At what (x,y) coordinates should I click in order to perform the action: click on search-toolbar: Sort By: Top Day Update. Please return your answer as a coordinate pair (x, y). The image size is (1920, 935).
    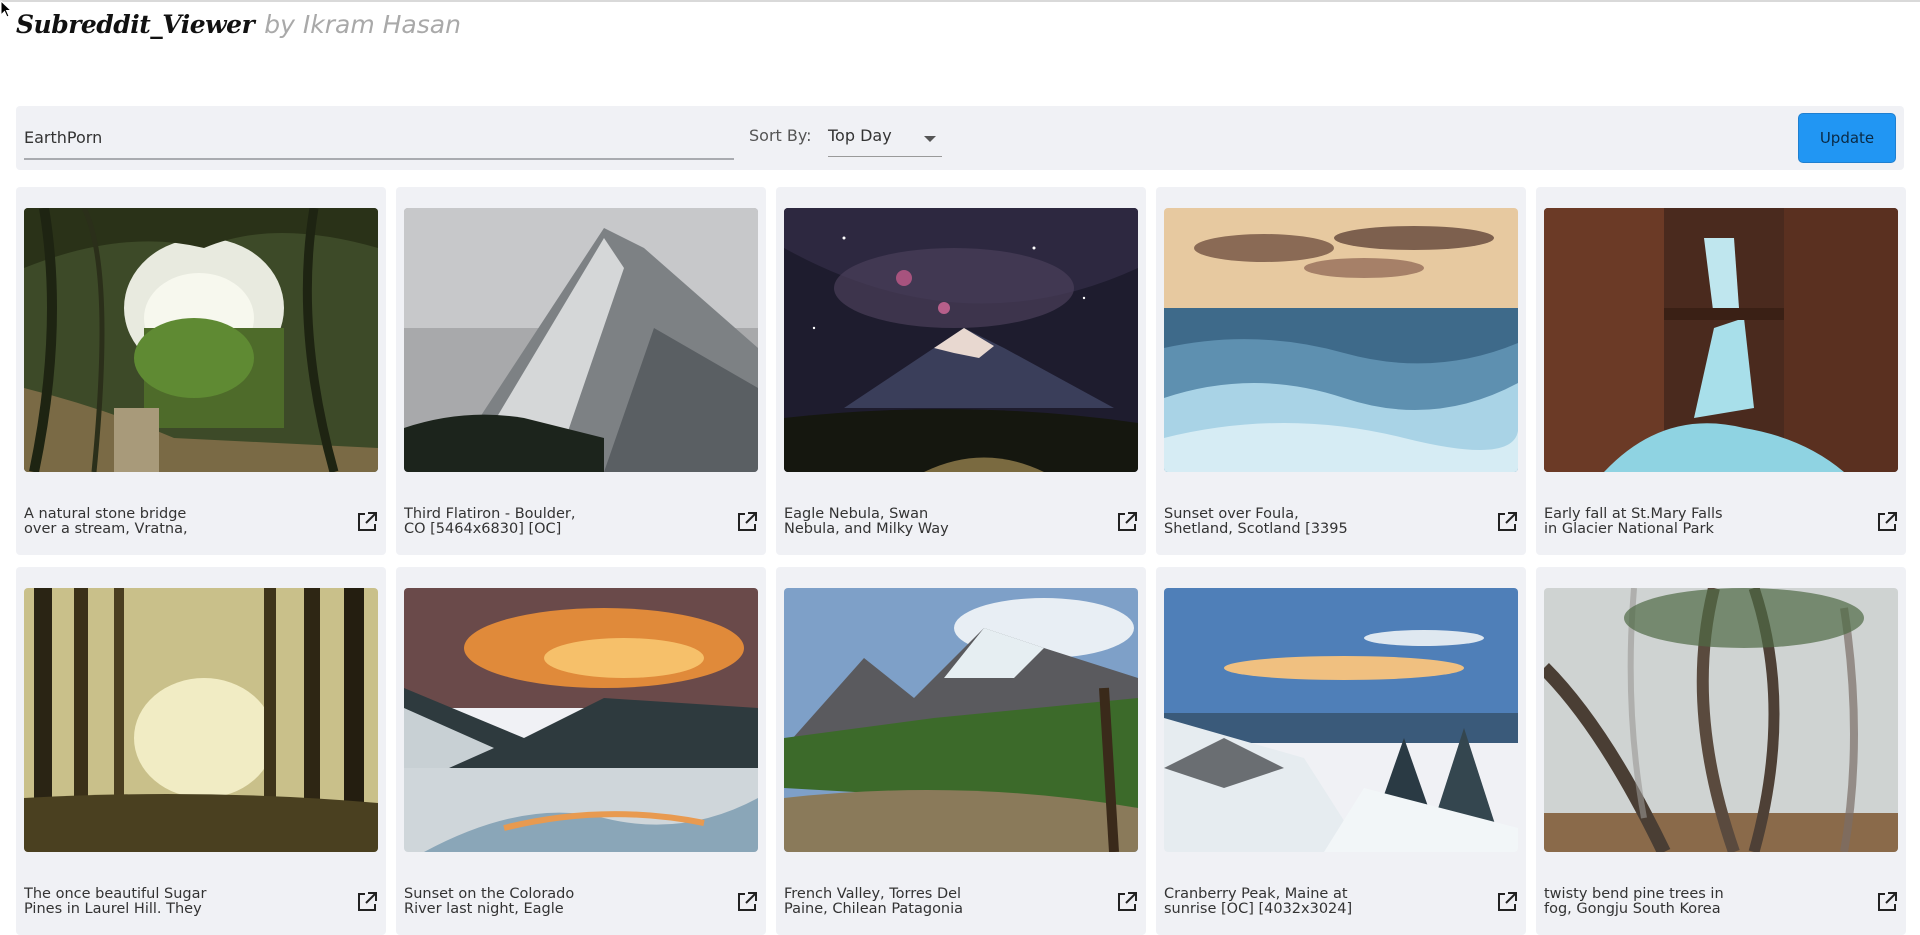
    Looking at the image, I should click on (960, 138).